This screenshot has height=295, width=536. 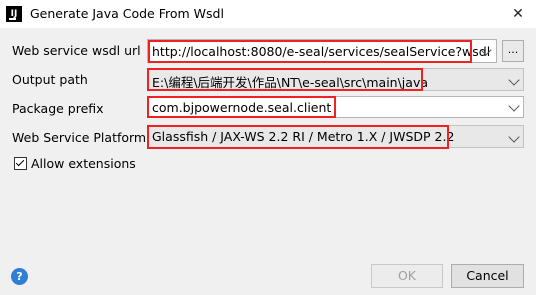 What do you see at coordinates (335, 107) in the screenshot?
I see `package-prefix-input: com.bjpowernode.seal.client` at bounding box center [335, 107].